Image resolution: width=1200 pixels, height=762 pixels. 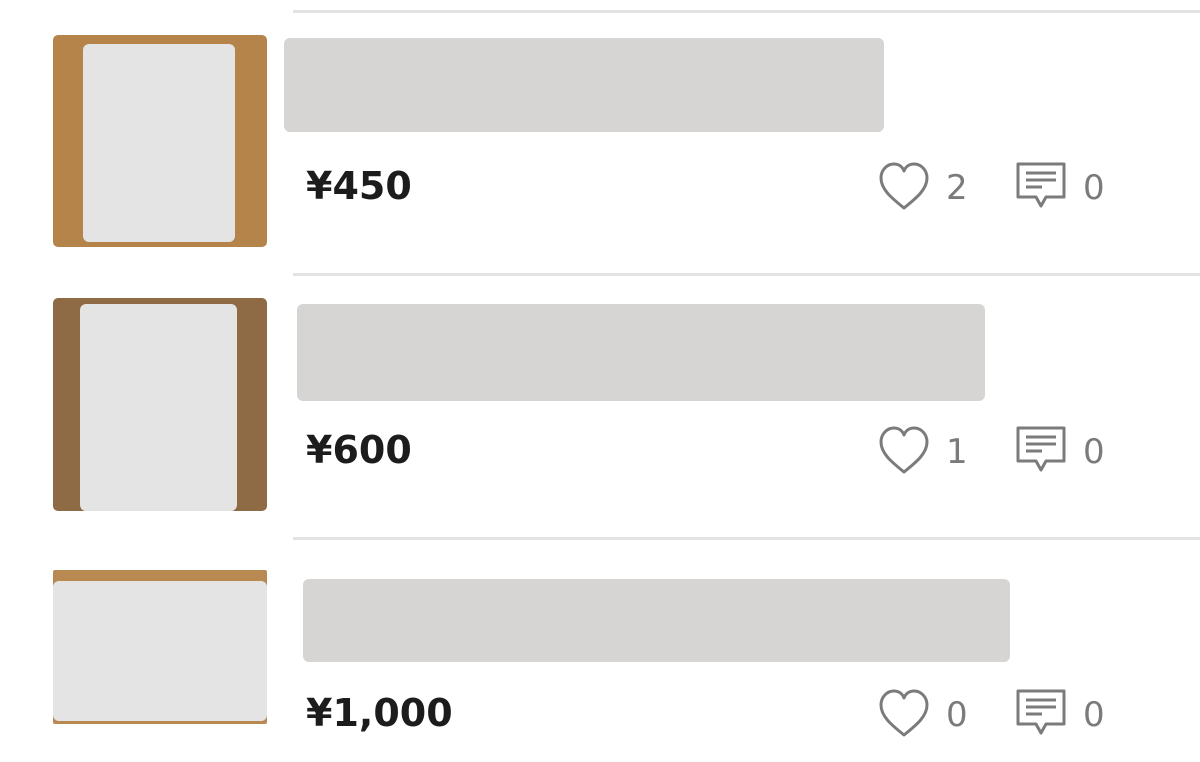 I want to click on item-price: ¥600, so click(x=359, y=450).